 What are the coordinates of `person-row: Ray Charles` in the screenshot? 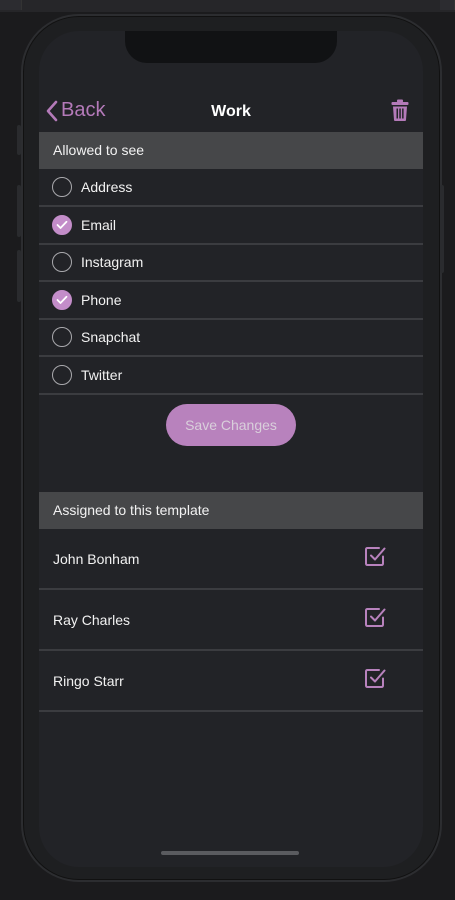 It's located at (231, 620).